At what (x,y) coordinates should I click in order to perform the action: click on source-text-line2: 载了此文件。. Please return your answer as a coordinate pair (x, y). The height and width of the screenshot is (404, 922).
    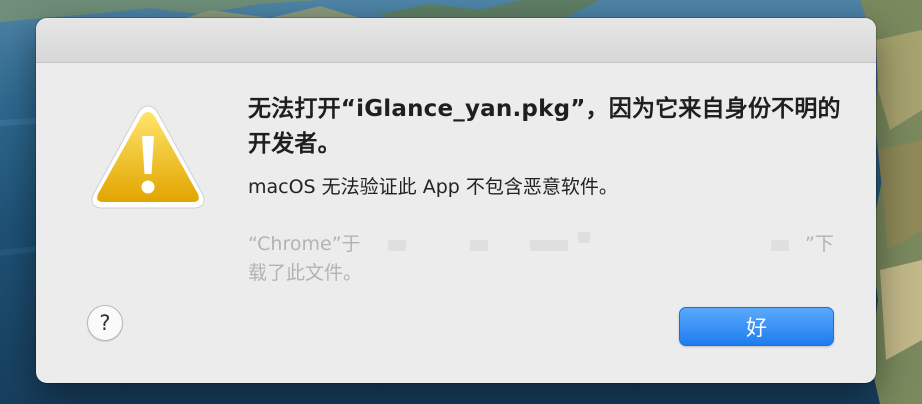
    Looking at the image, I should click on (305, 273).